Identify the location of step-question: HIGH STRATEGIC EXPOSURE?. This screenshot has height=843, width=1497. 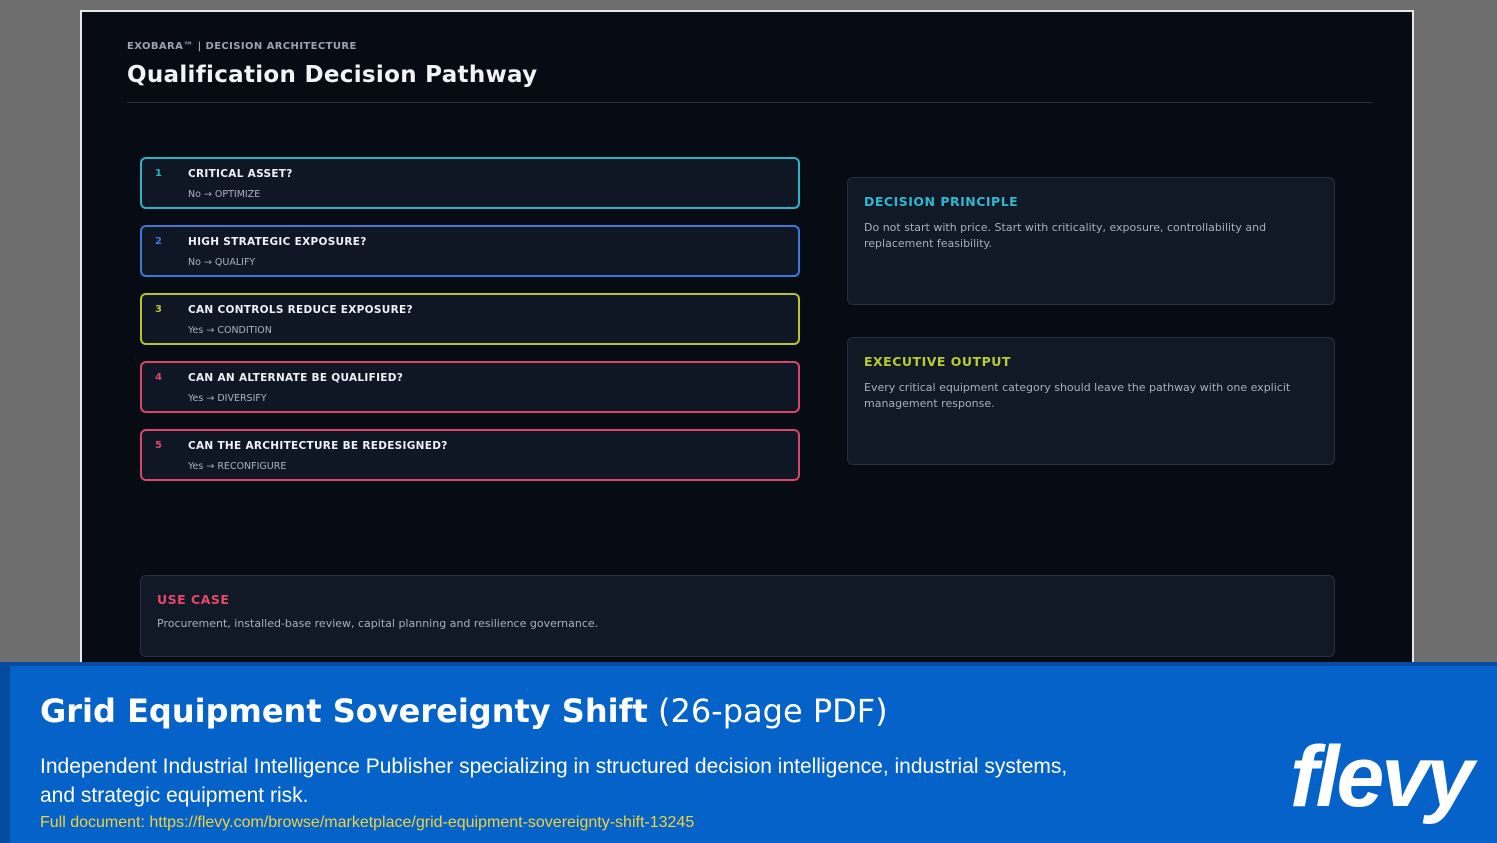
(277, 242).